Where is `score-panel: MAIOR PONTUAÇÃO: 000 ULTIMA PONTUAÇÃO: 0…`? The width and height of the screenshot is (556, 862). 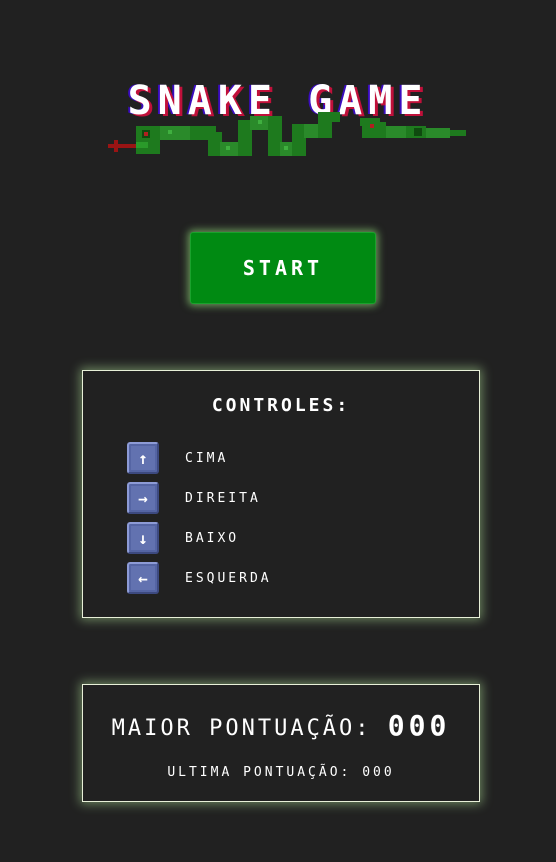 score-panel: MAIOR PONTUAÇÃO: 000 ULTIMA PONTUAÇÃO: 0… is located at coordinates (281, 743).